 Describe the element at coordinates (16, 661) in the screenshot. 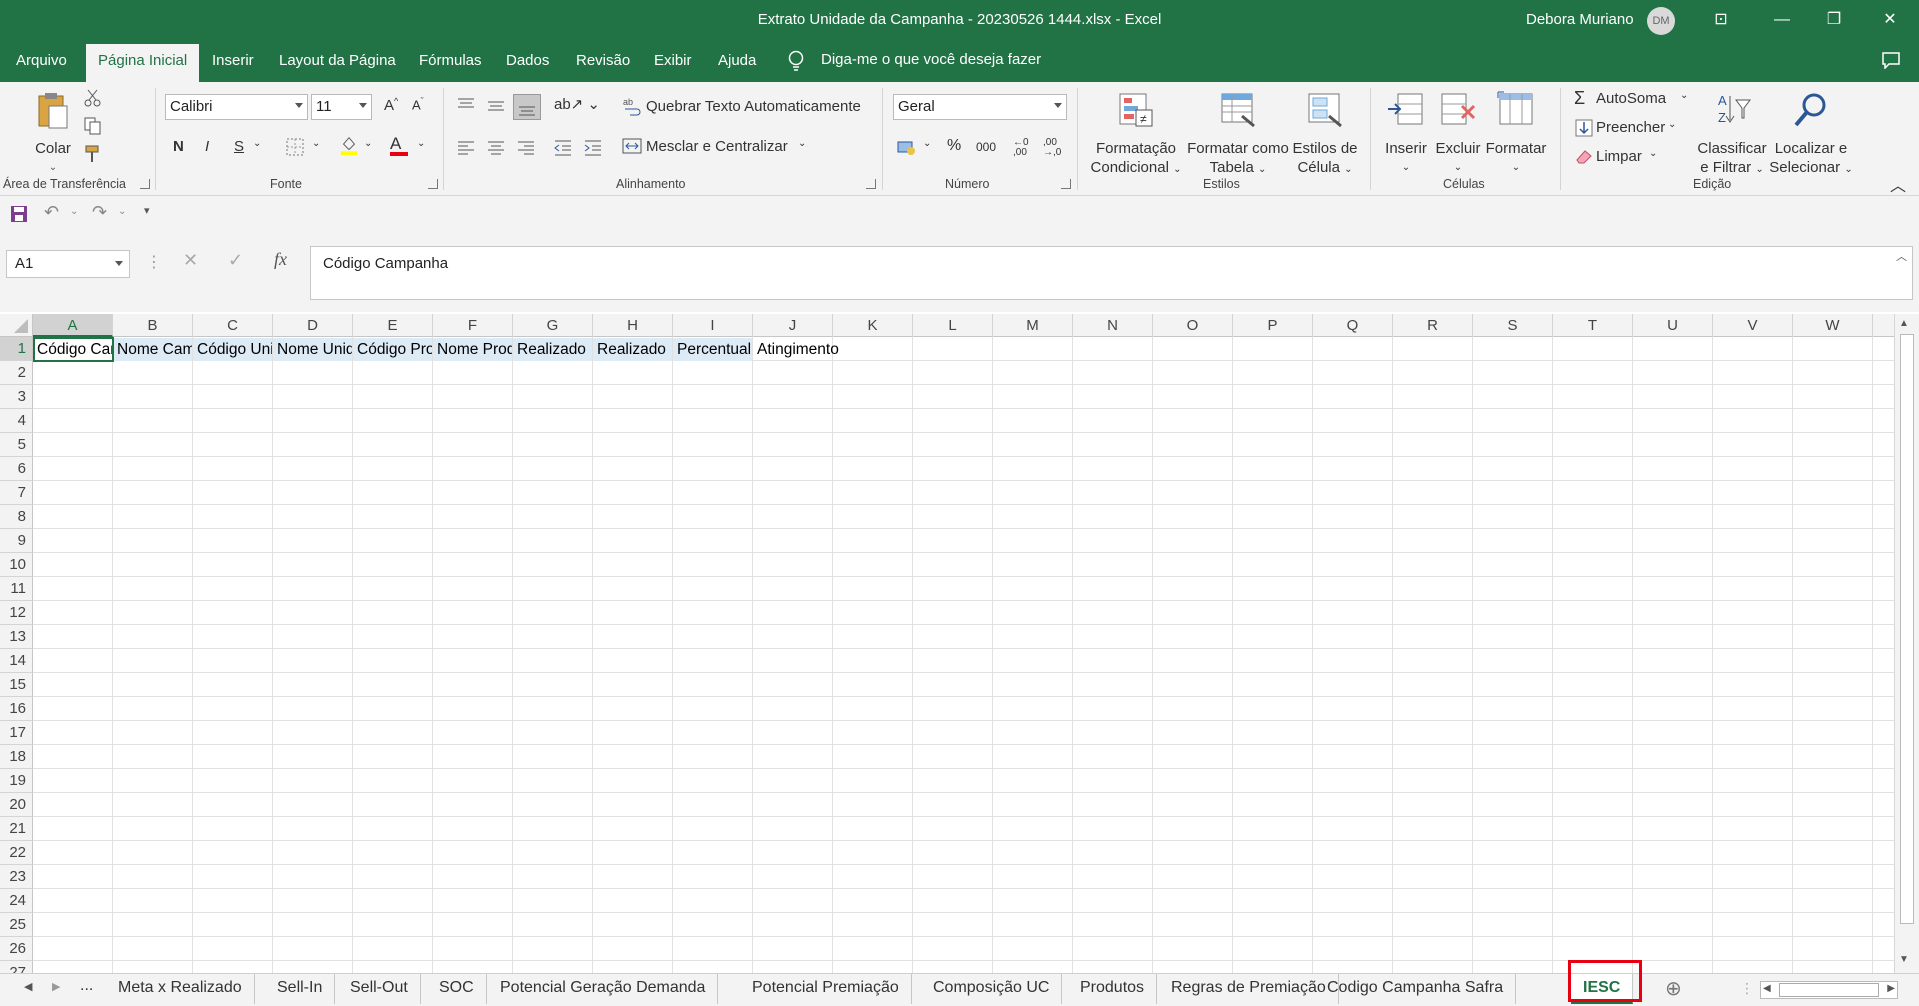

I see `row-header-14: 14` at that location.